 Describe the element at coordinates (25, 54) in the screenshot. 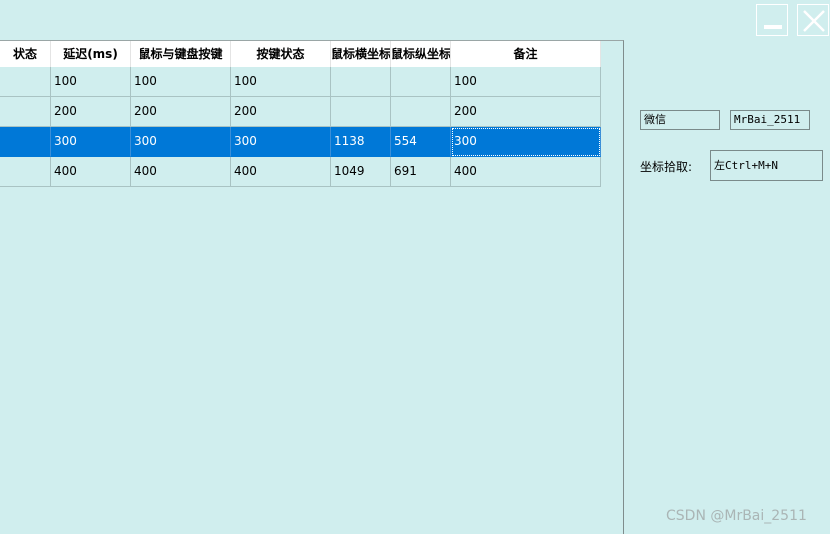

I see `header-status: 状态` at that location.